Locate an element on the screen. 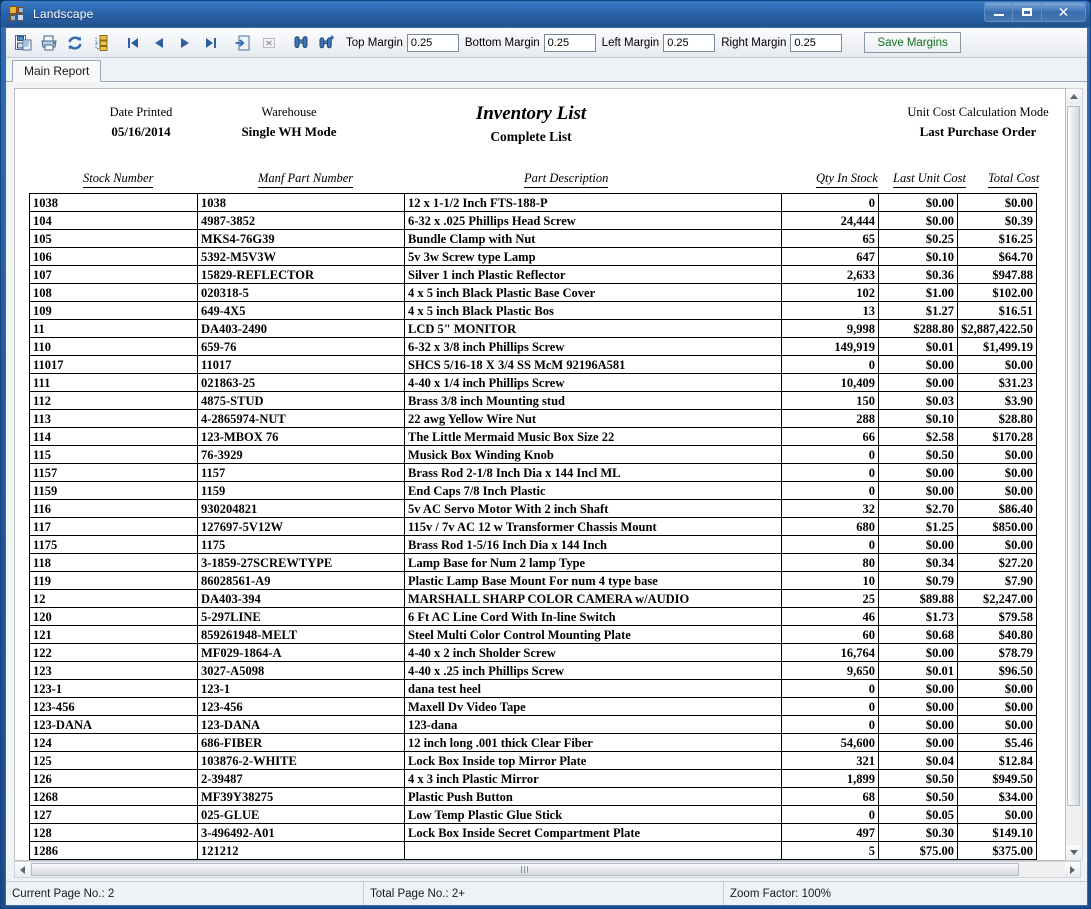 This screenshot has height=909, width=1091. cell-stock-number: 1038 is located at coordinates (113, 202).